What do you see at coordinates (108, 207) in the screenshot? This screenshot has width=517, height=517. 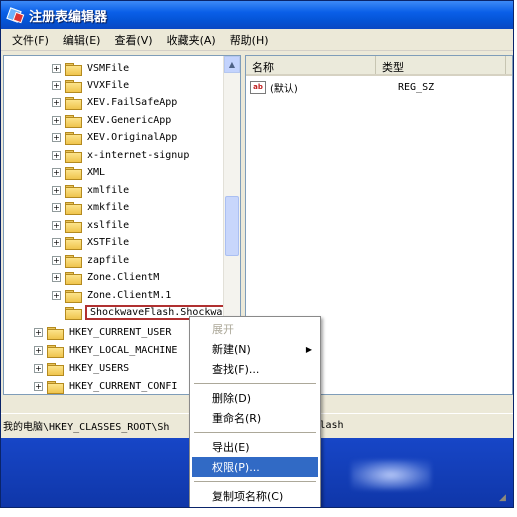 I see `tree-item-label: xmkfile` at bounding box center [108, 207].